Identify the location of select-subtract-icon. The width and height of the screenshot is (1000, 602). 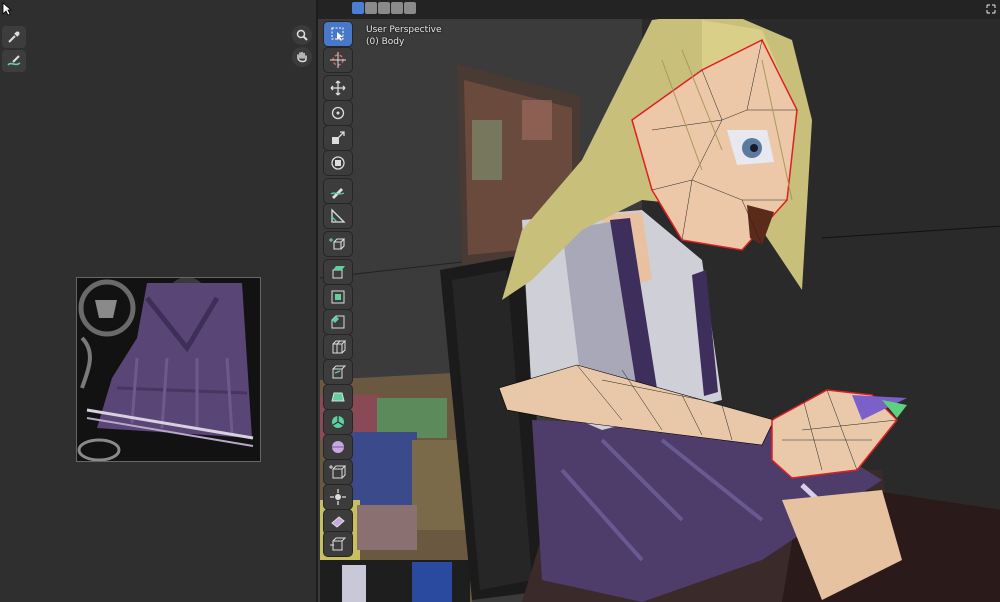
(384, 8).